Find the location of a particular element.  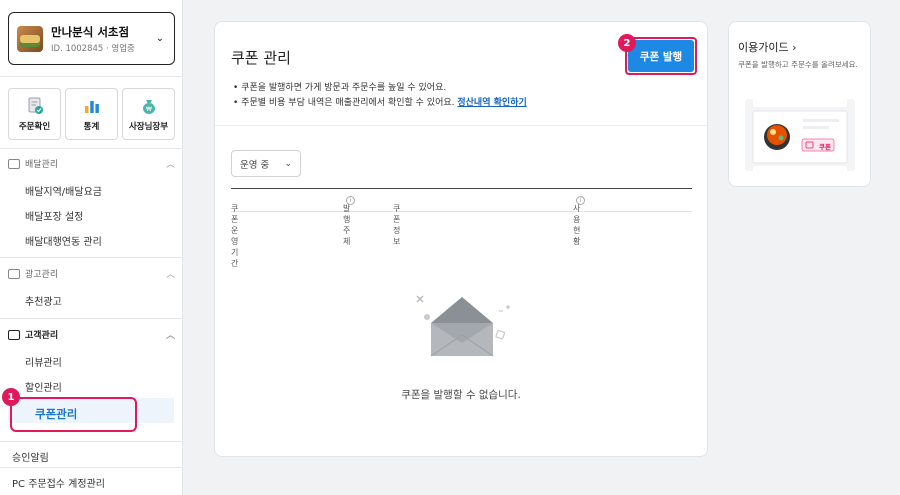

column-header: 사용현황 i is located at coordinates (579, 221).